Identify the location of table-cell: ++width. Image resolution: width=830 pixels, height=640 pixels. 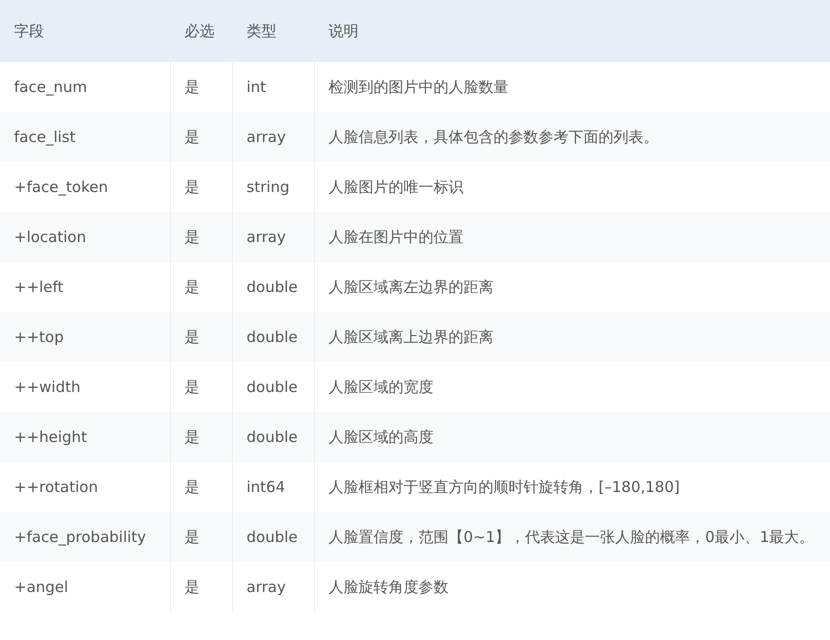
(47, 387).